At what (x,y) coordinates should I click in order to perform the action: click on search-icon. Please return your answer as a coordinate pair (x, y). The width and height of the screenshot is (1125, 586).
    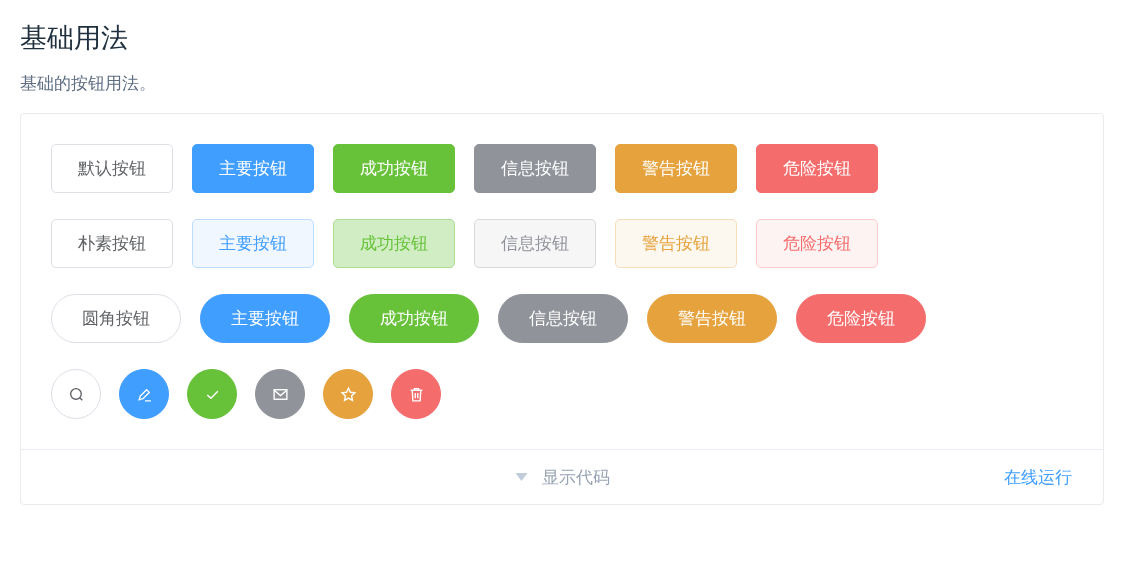
    Looking at the image, I should click on (76, 394).